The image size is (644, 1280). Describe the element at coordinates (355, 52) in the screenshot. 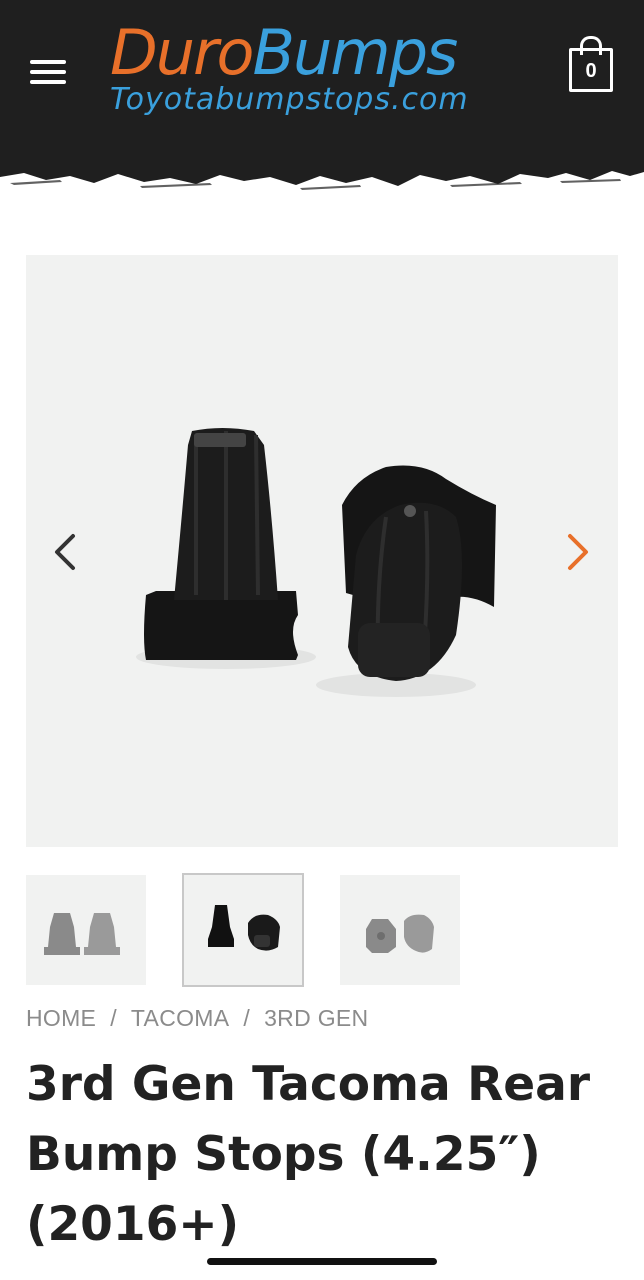

I see `logo-word-bumps: Bumps` at that location.